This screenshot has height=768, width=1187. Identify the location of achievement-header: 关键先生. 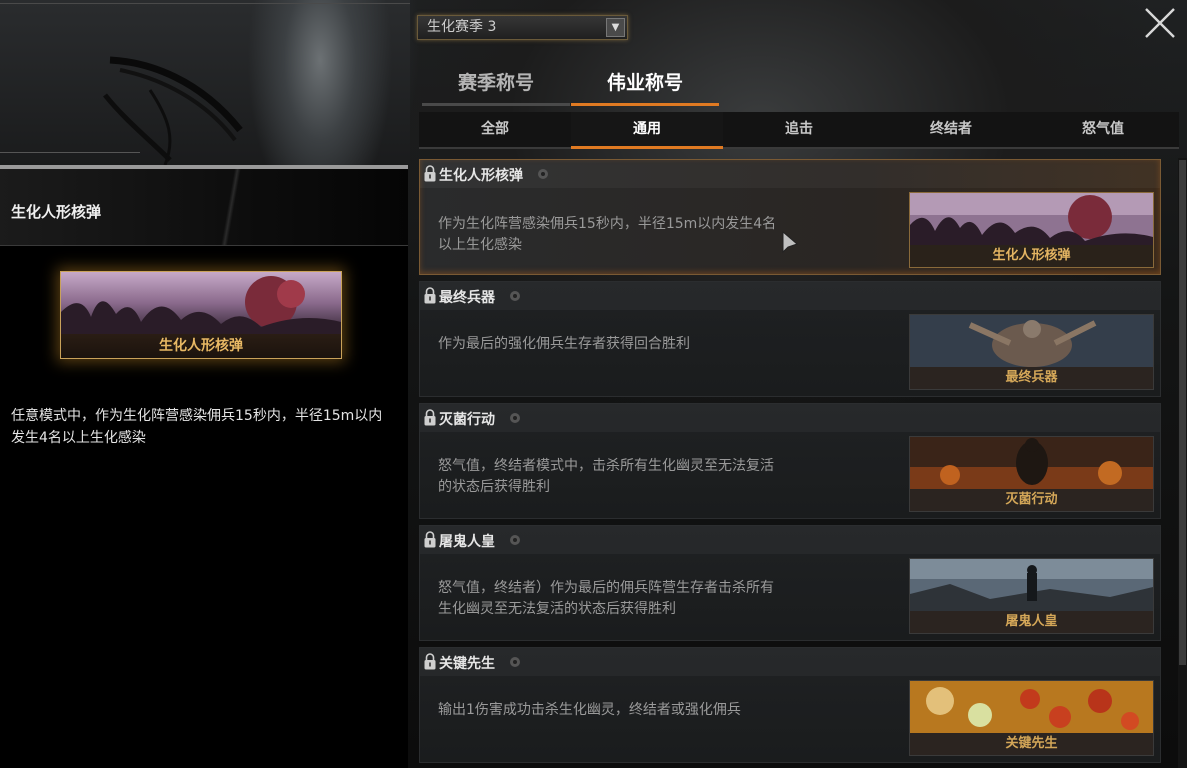
(790, 662).